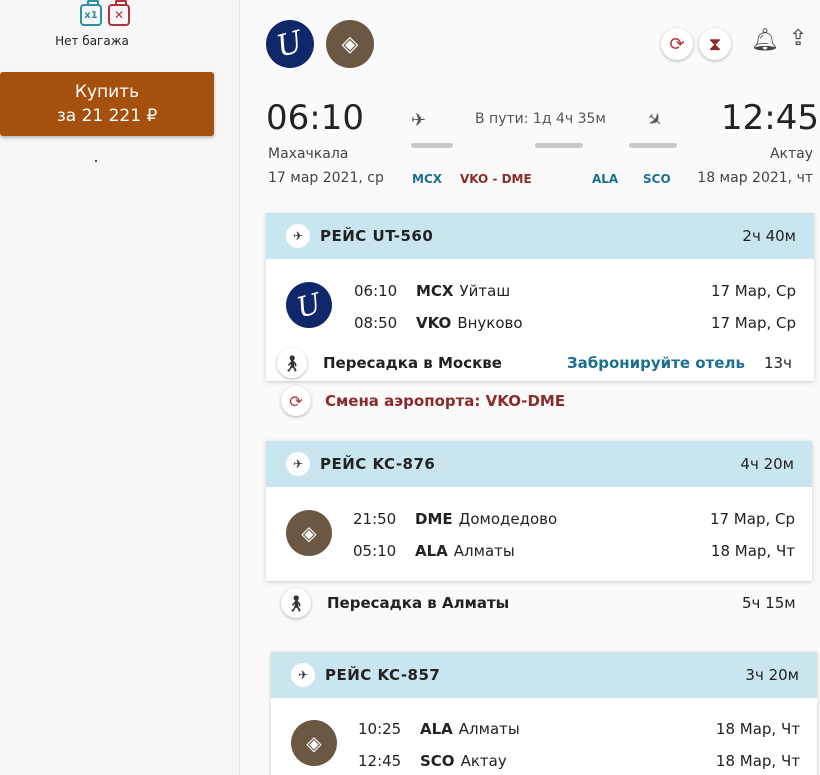 This screenshot has height=775, width=820. I want to click on segment-arr-time: 12:45, so click(380, 761).